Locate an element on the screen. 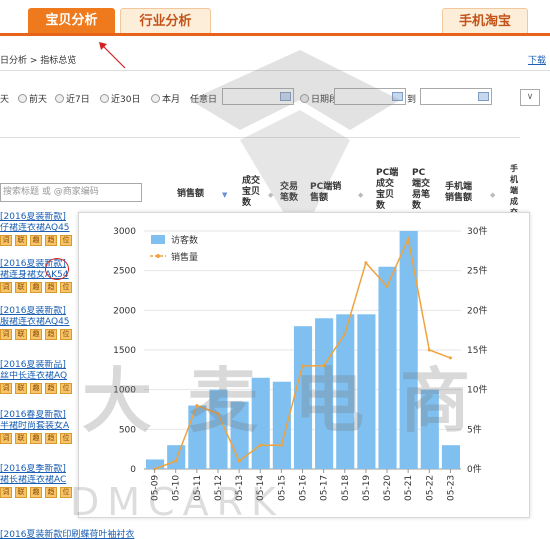 The image size is (550, 539). x-tick-label: 05-20 is located at coordinates (388, 488).